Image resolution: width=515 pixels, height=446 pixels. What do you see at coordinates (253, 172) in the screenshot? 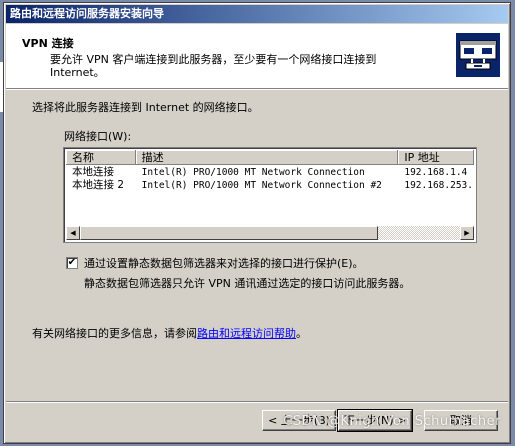
I see `cell-description: Intel(R) PRO/1000 MT Network Connection` at bounding box center [253, 172].